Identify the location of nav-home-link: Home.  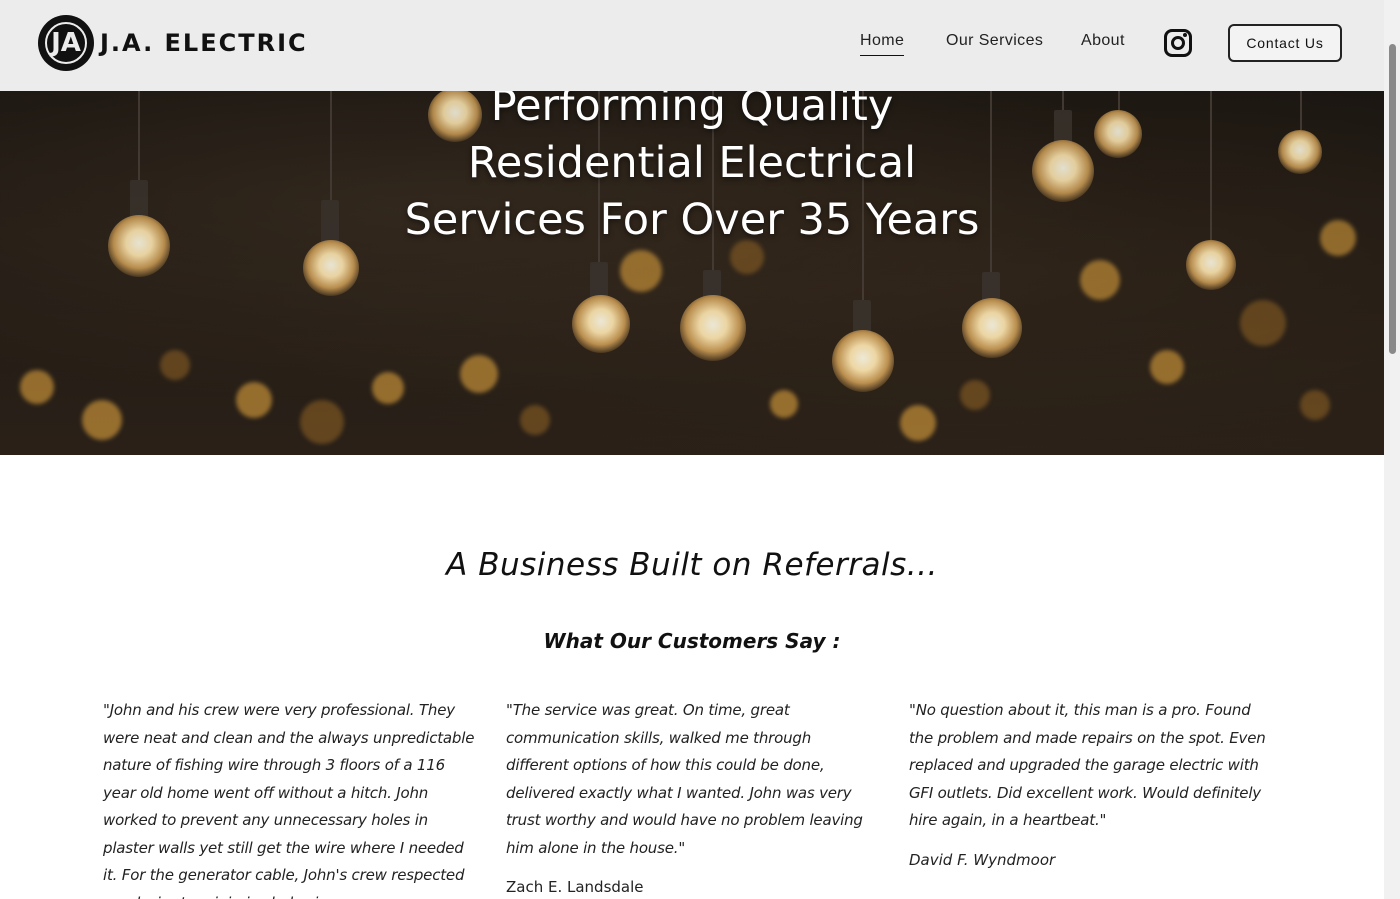
(882, 44).